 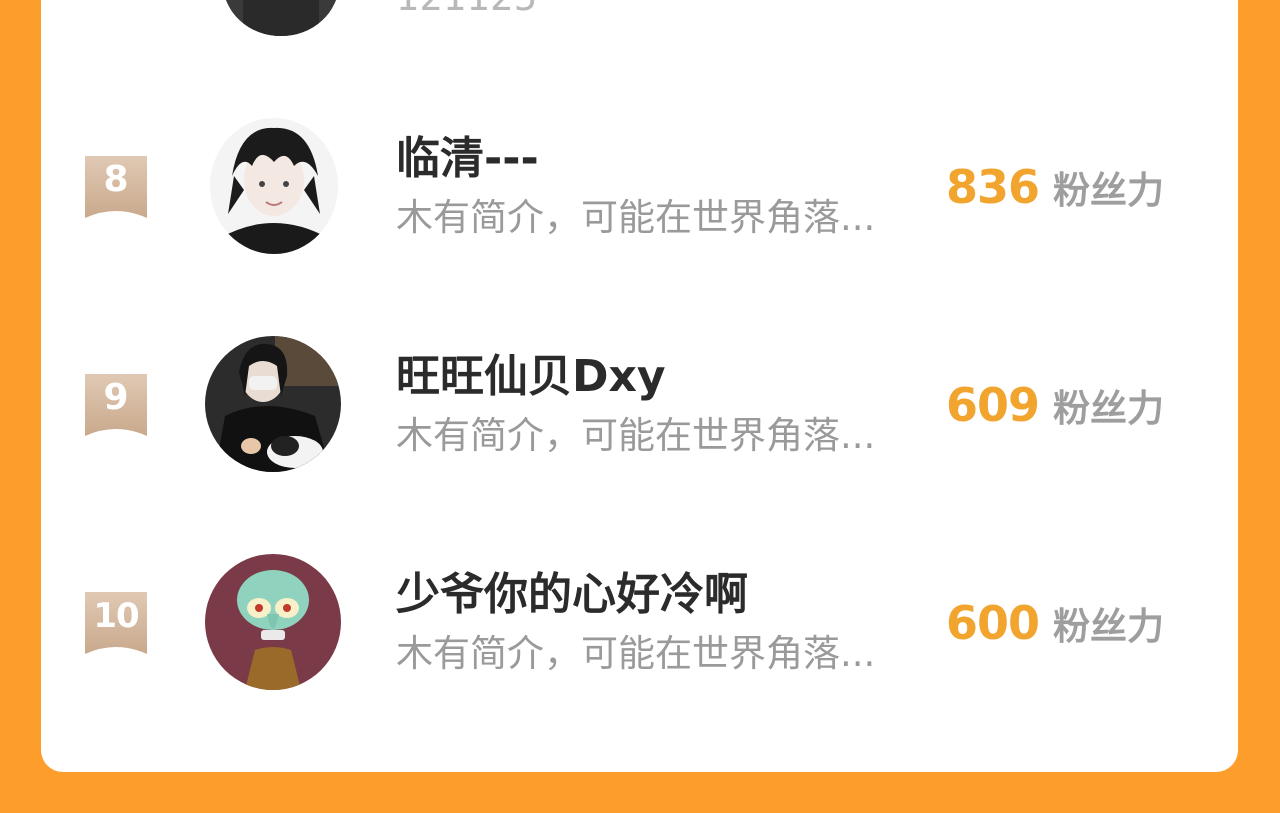 I want to click on user-name: 临清---, so click(x=467, y=159).